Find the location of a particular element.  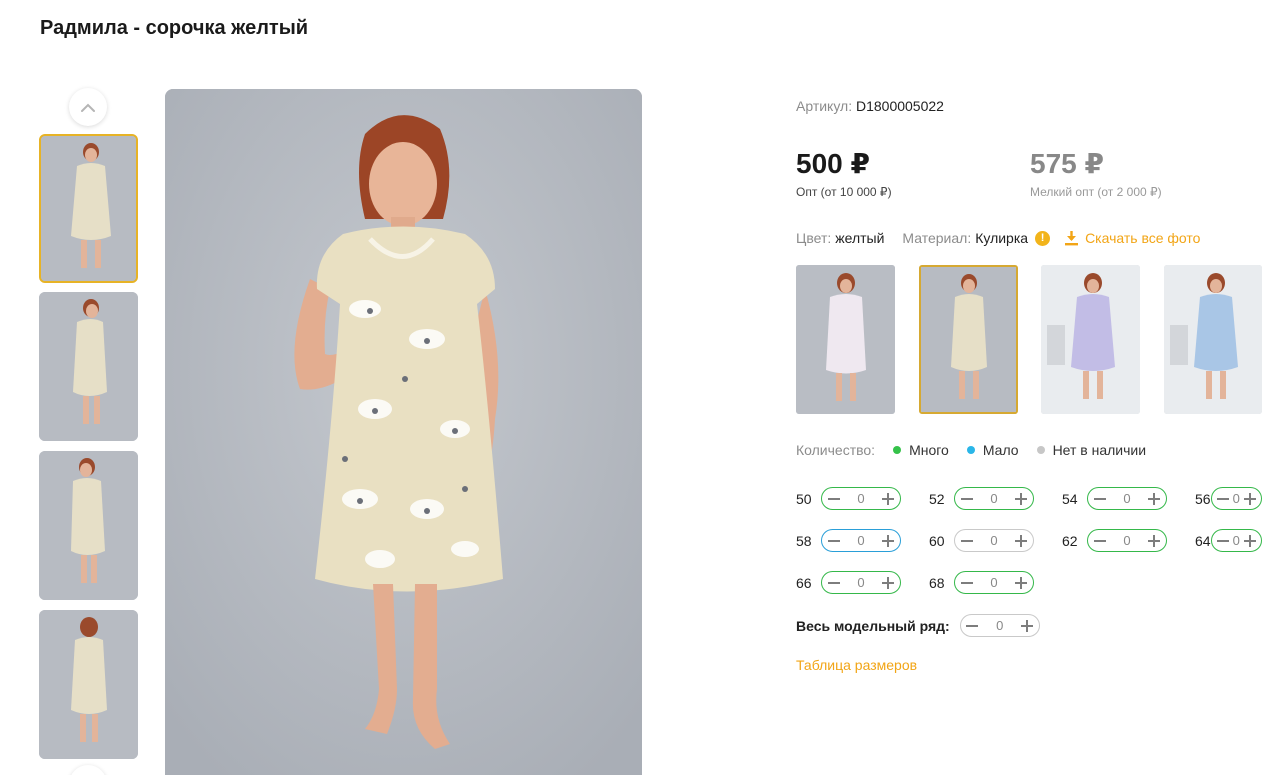

size-row-56: 56 0 is located at coordinates (1228, 498).